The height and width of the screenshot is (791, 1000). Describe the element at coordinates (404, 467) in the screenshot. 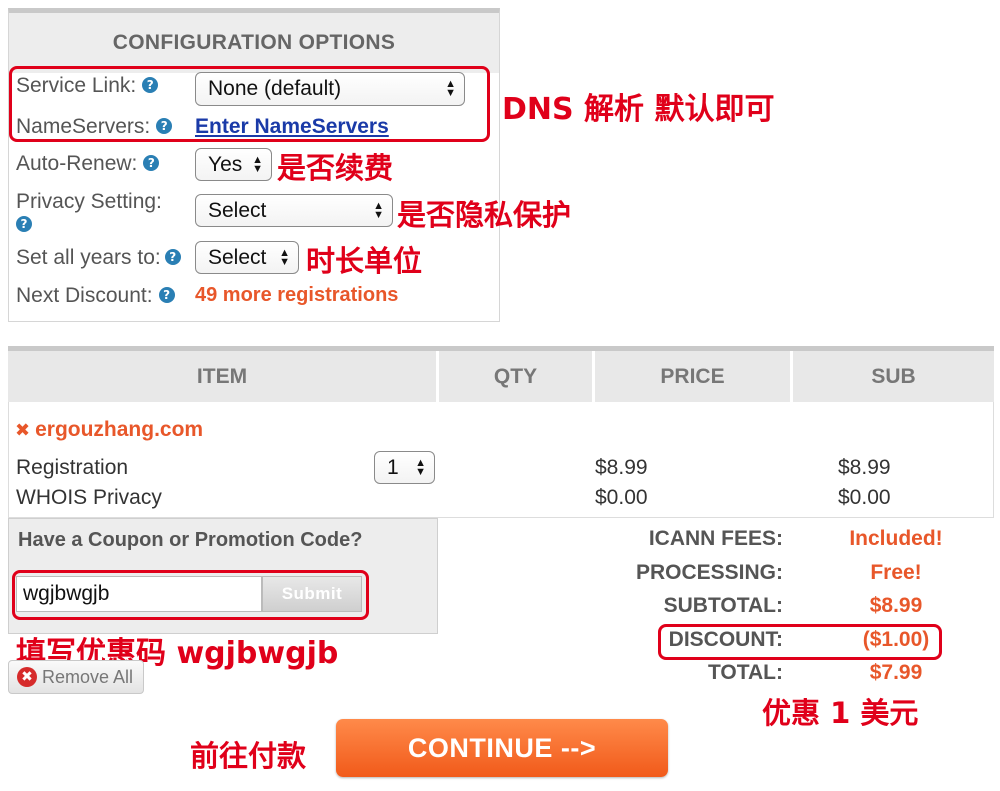

I see `qty-select: 1 ▲ ▼` at that location.